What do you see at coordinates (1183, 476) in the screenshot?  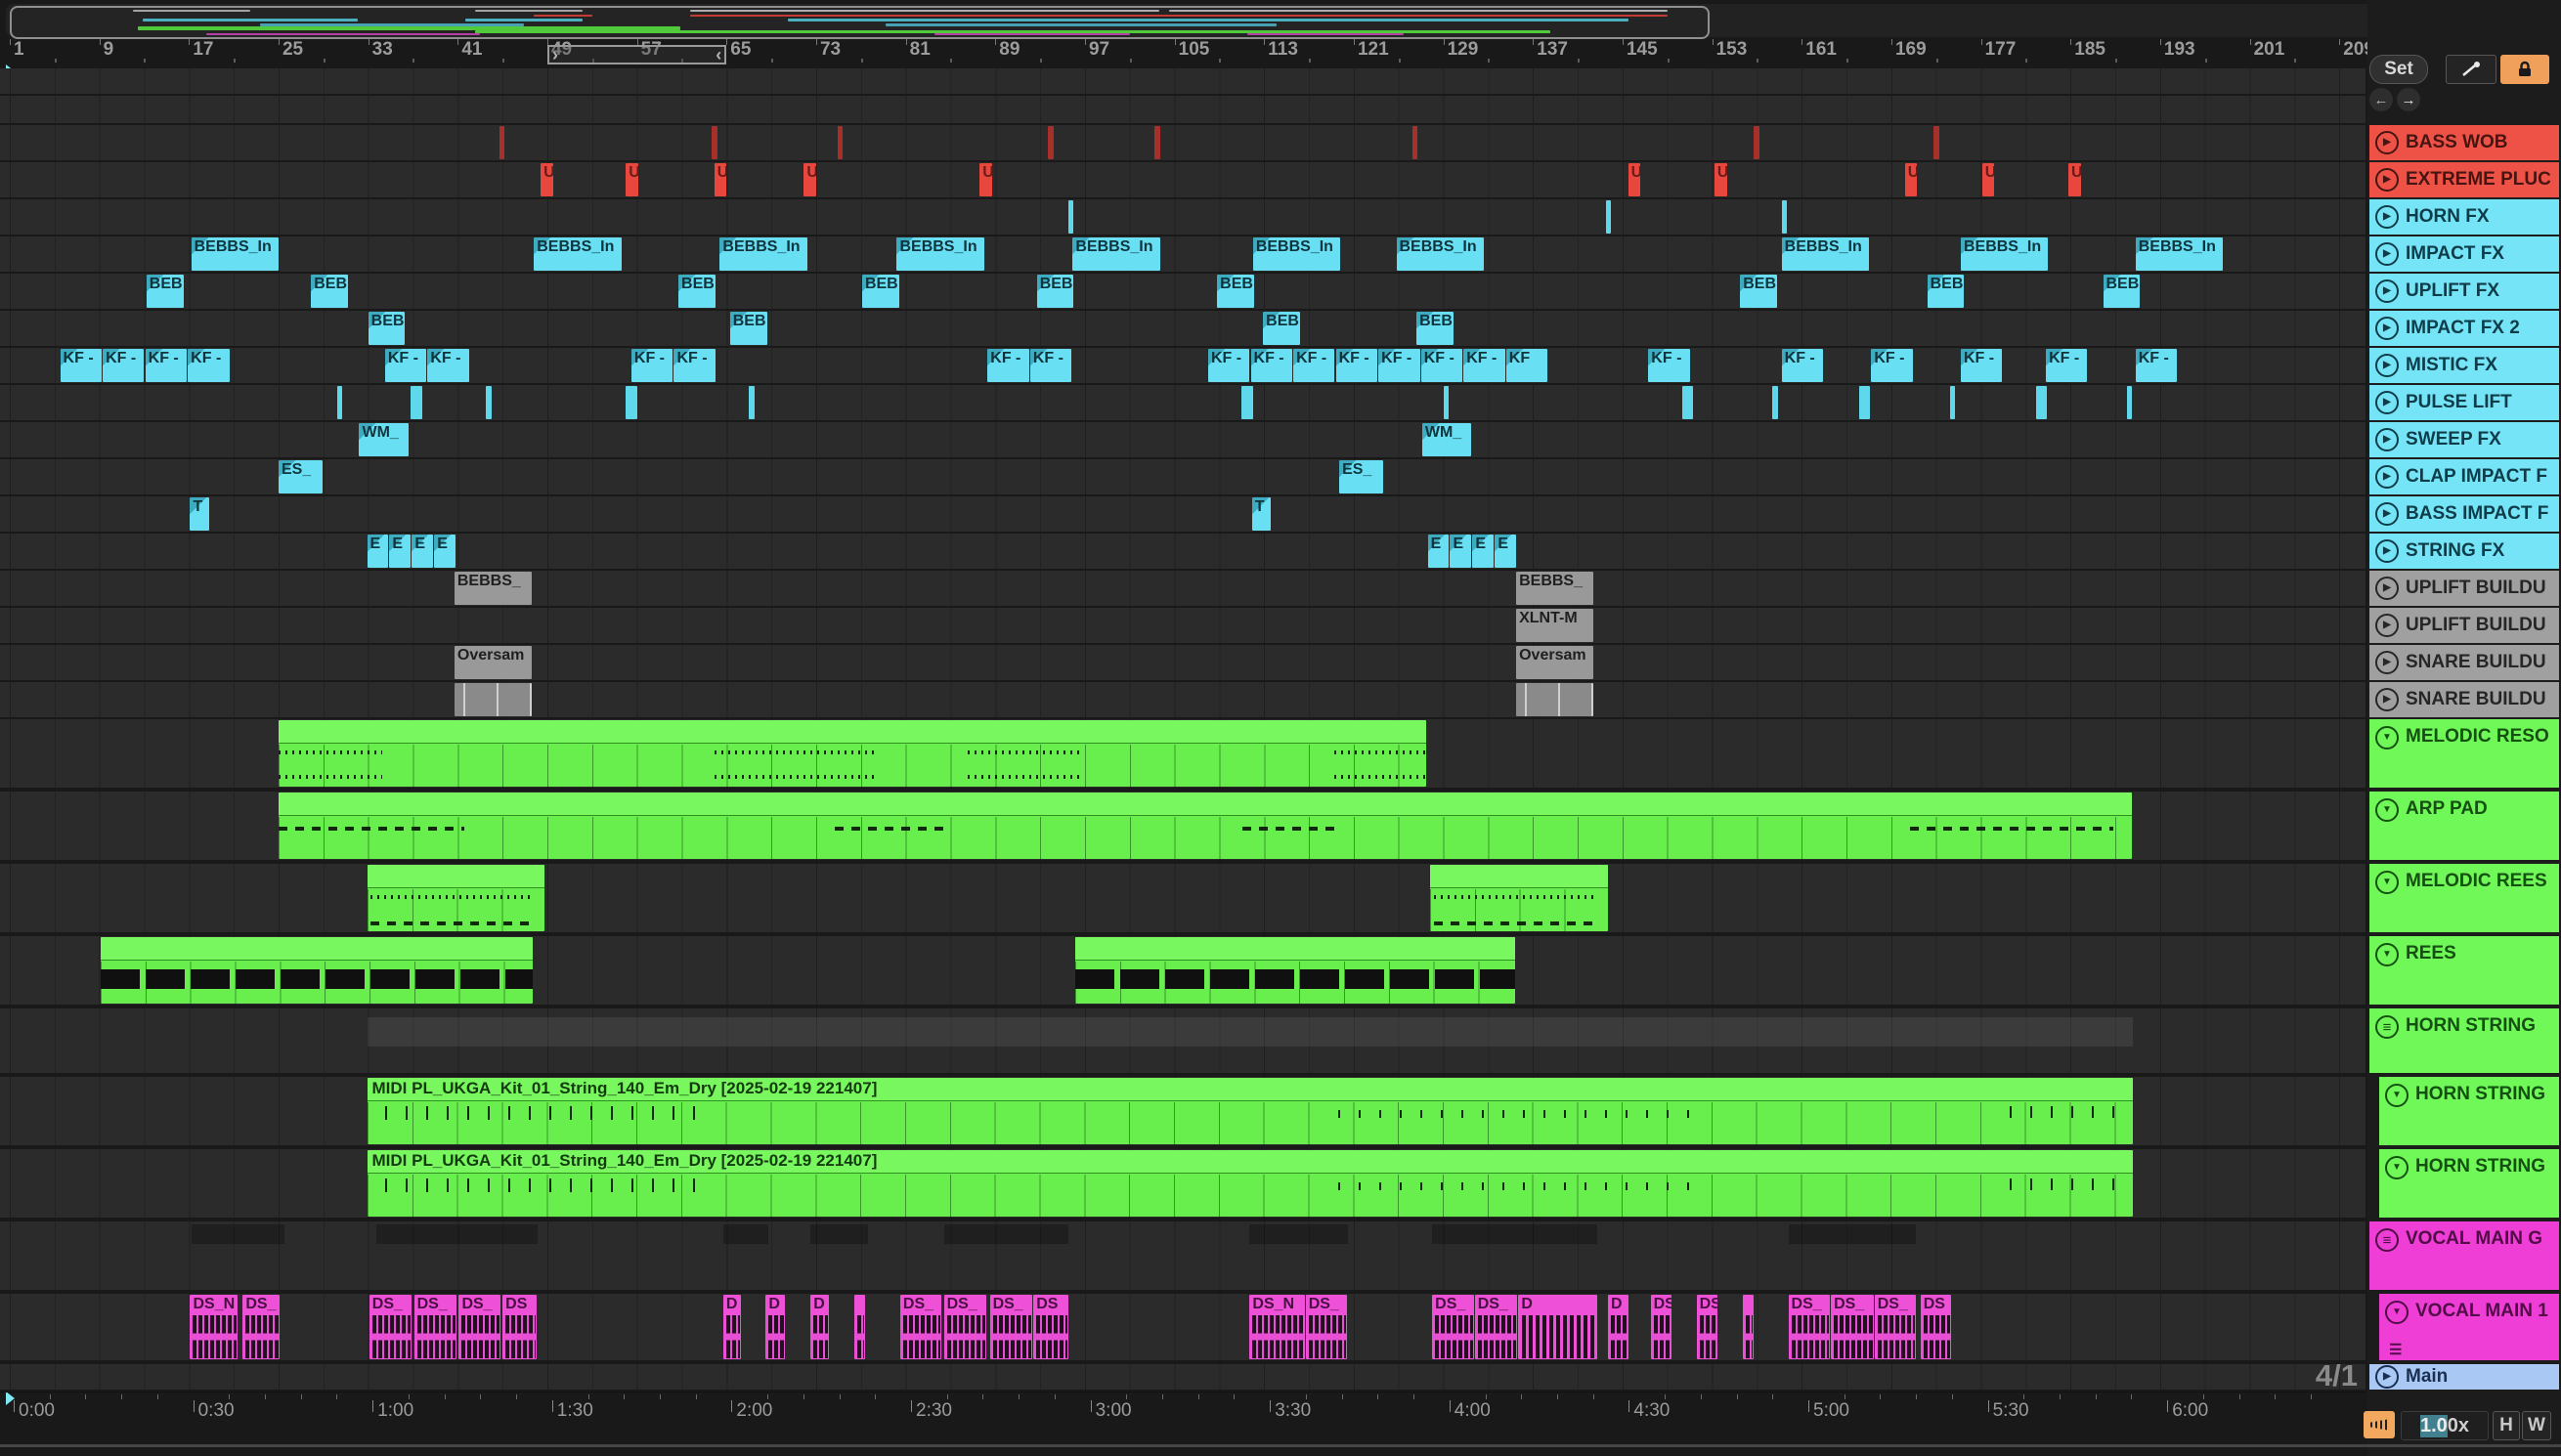 I see `track-lane-clap-impact-f` at bounding box center [1183, 476].